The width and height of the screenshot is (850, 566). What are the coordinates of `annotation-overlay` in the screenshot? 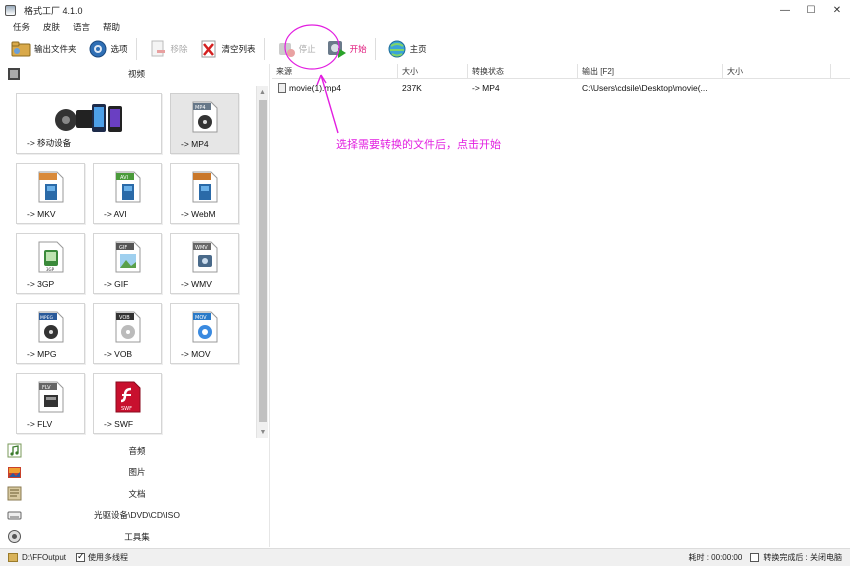 It's located at (312, 79).